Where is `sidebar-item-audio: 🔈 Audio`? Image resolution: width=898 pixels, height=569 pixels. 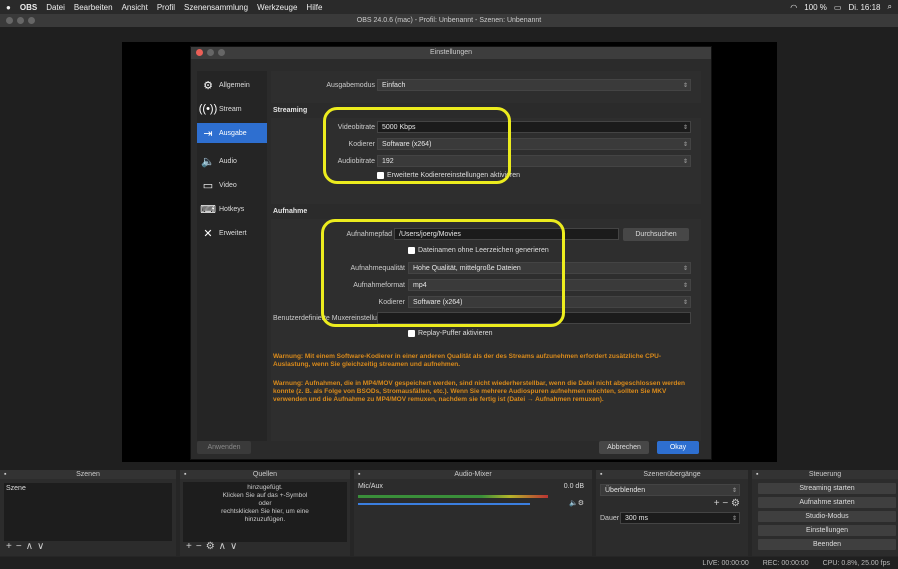
sidebar-item-audio: 🔈 Audio is located at coordinates (232, 161).